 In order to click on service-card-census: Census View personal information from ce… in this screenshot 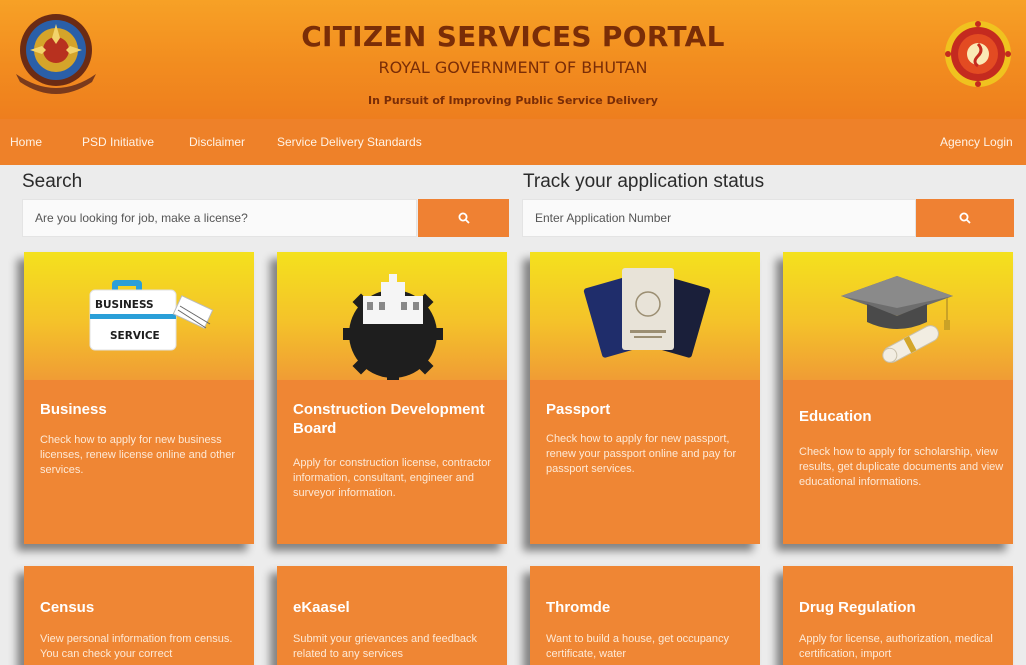, I will do `click(139, 615)`.